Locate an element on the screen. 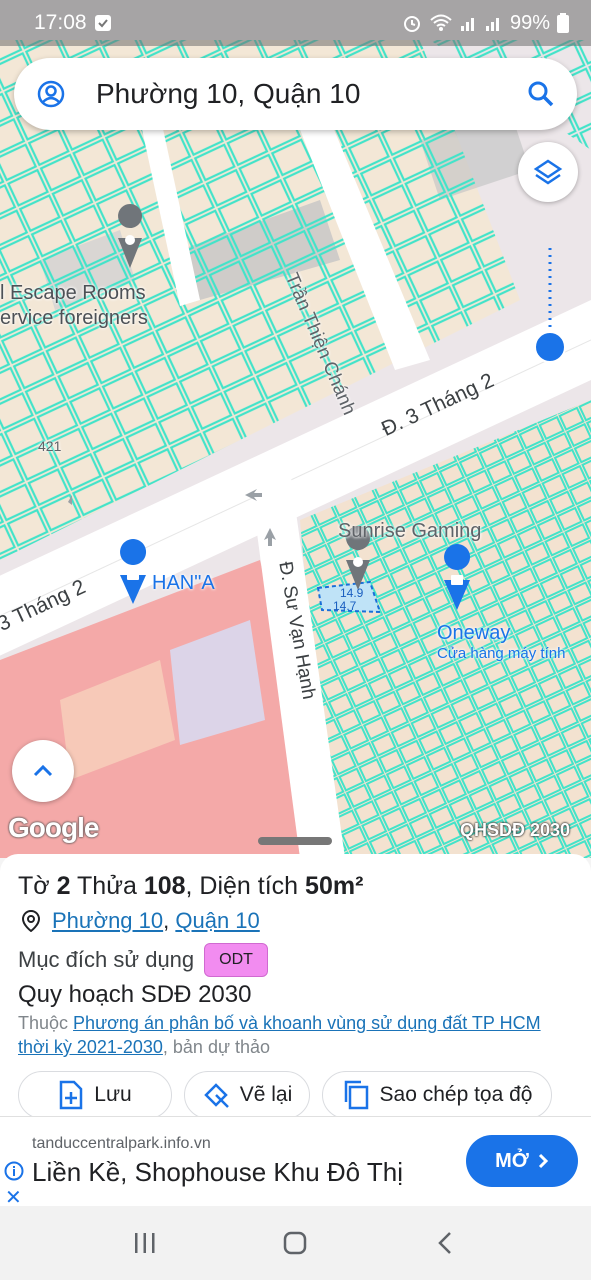 The image size is (591, 1280). land-use-label: Mục đích sử dụng is located at coordinates (106, 959).